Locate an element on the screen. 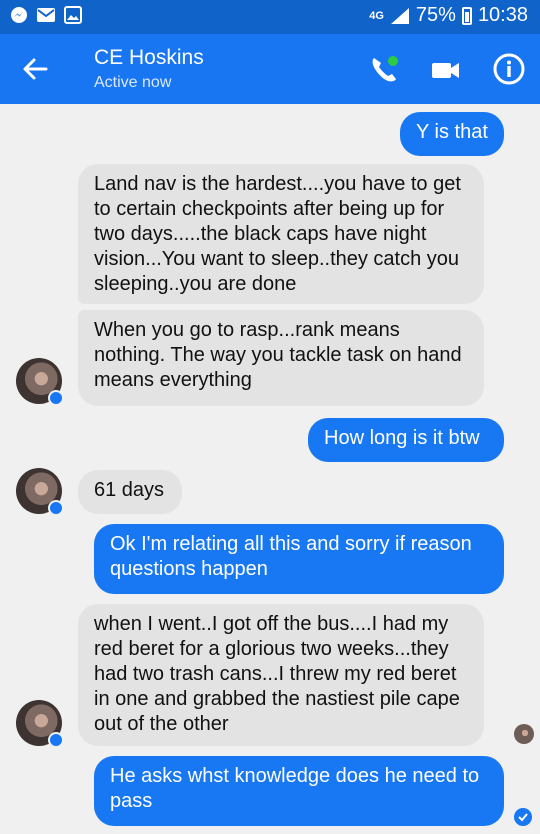 This screenshot has height=834, width=540. status-bar: 4G 75% 10:38 is located at coordinates (270, 17).